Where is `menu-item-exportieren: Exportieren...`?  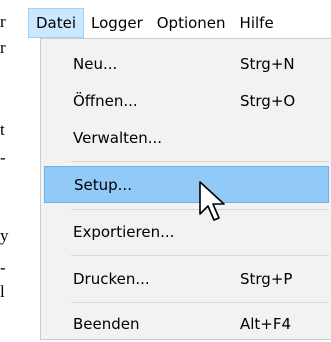
menu-item-exportieren: Exportieren... is located at coordinates (186, 231).